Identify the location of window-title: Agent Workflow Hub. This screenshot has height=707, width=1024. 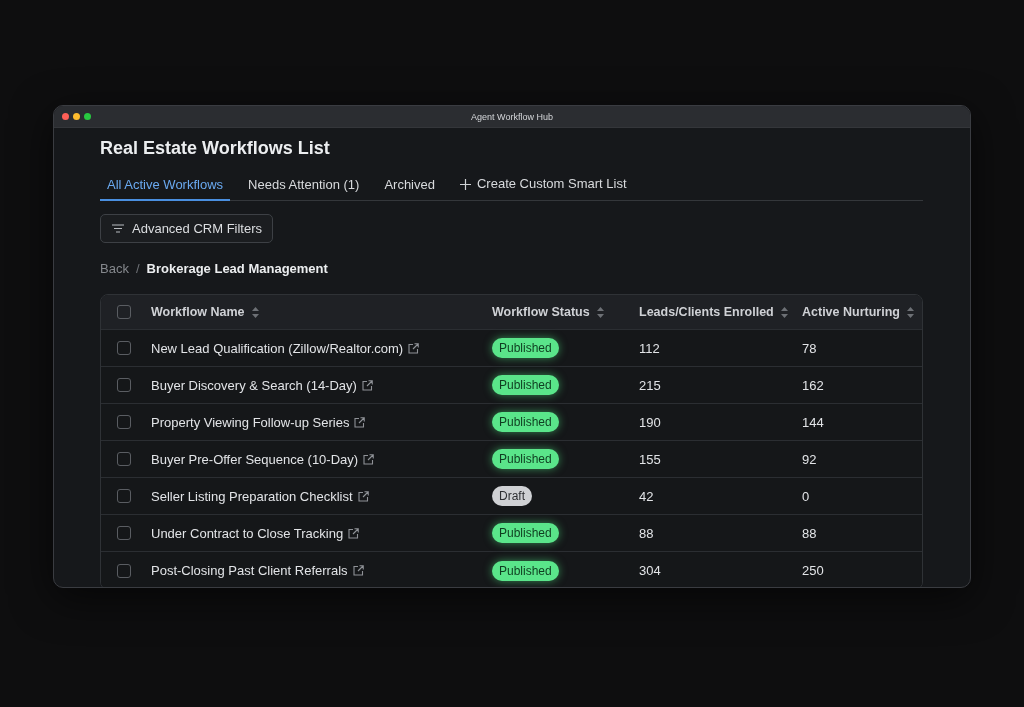
(512, 116).